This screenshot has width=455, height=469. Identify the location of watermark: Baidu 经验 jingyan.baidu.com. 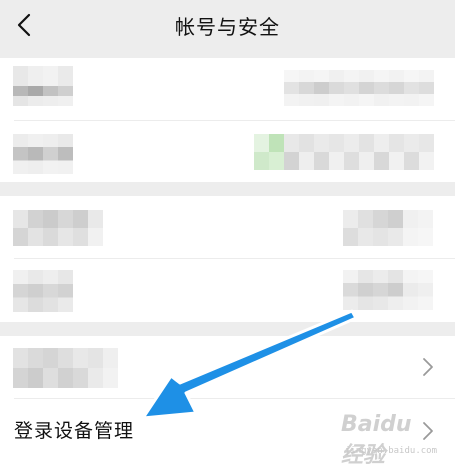
(391, 440).